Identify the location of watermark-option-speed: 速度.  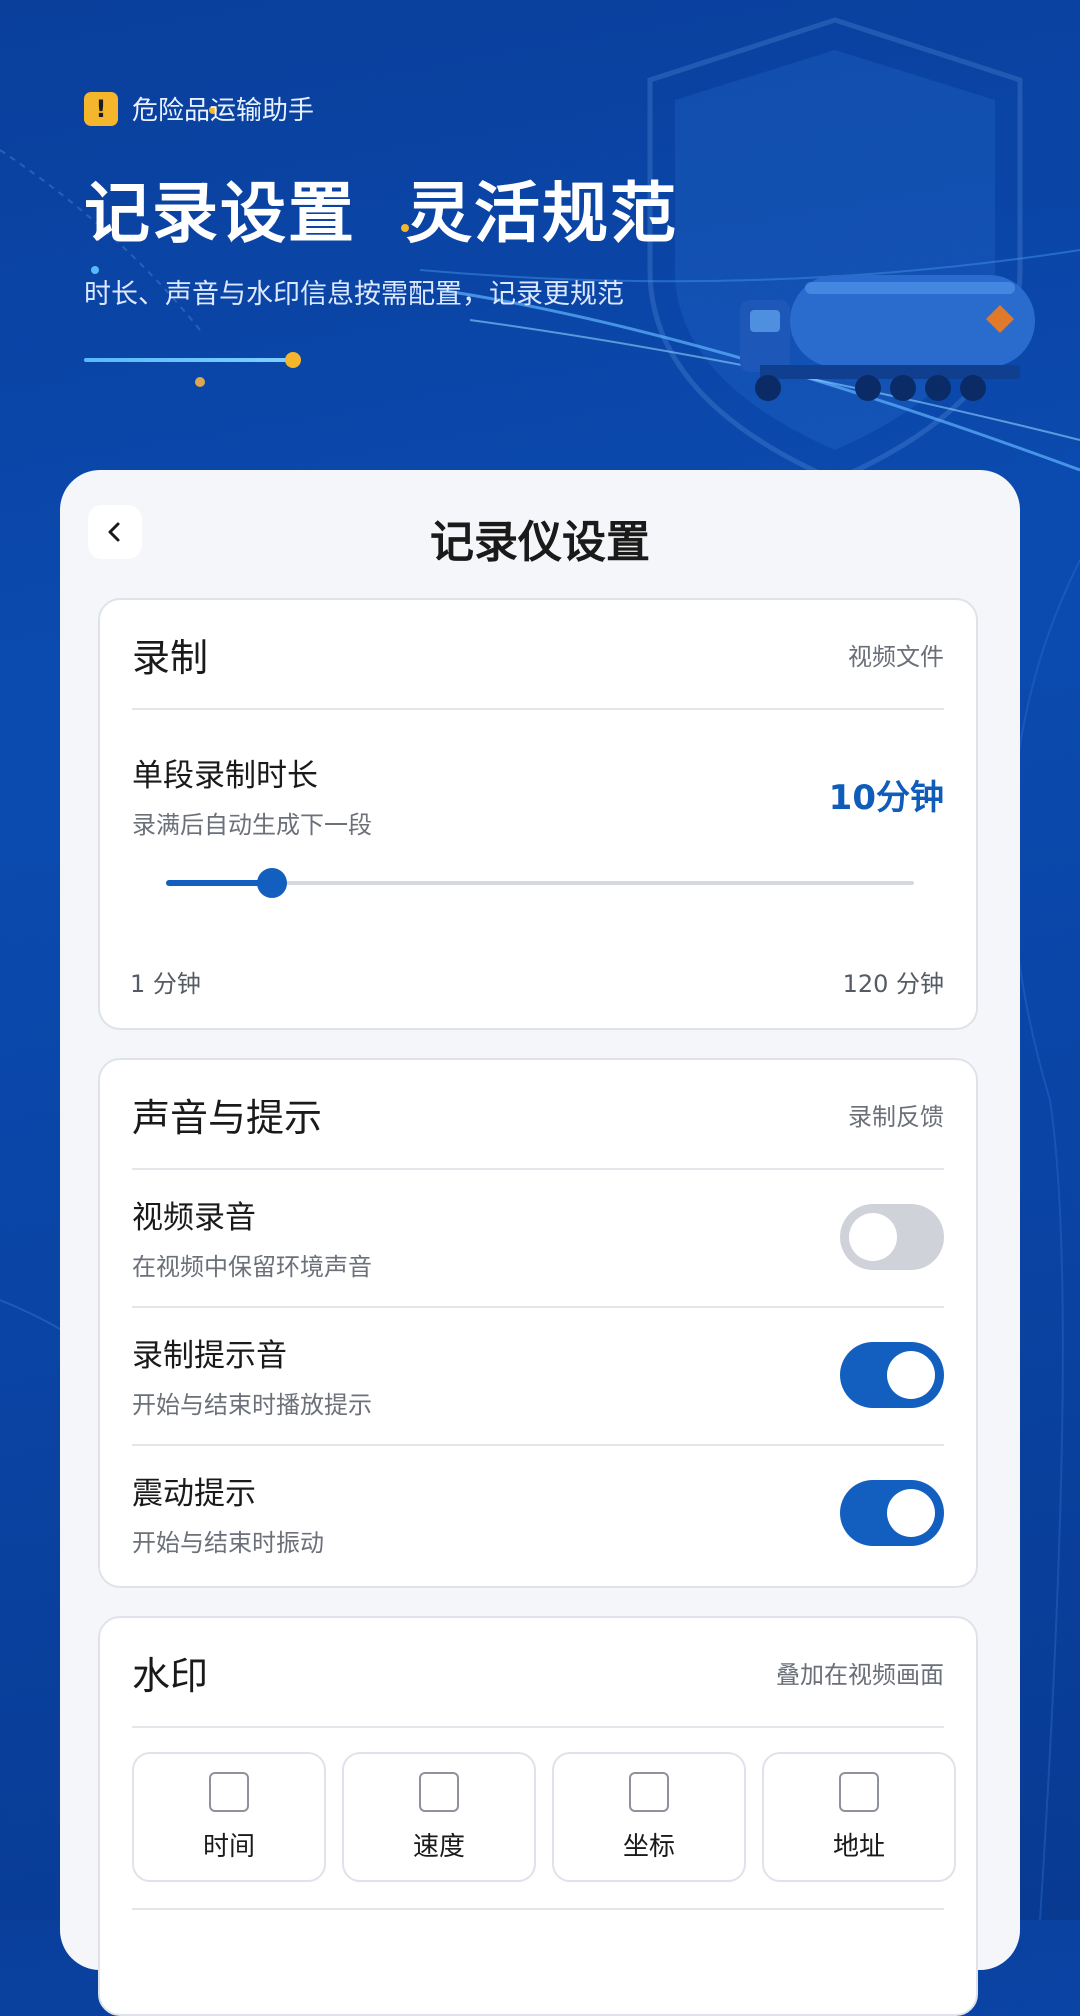
(439, 1817).